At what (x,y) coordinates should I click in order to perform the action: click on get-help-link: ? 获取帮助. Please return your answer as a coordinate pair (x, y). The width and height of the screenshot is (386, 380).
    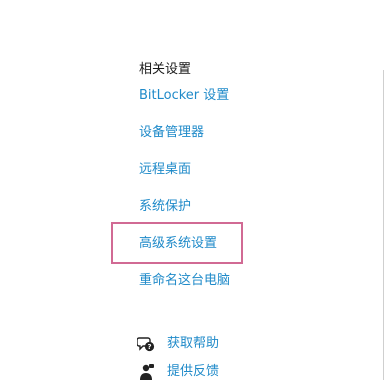
    Looking at the image, I should click on (178, 344).